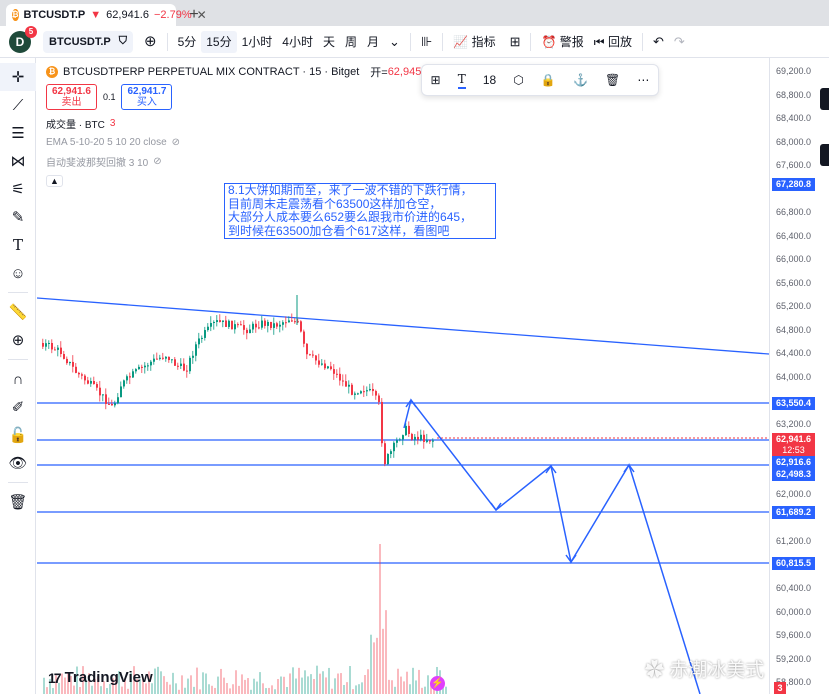  I want to click on magnet-icon: ∩, so click(18, 379).